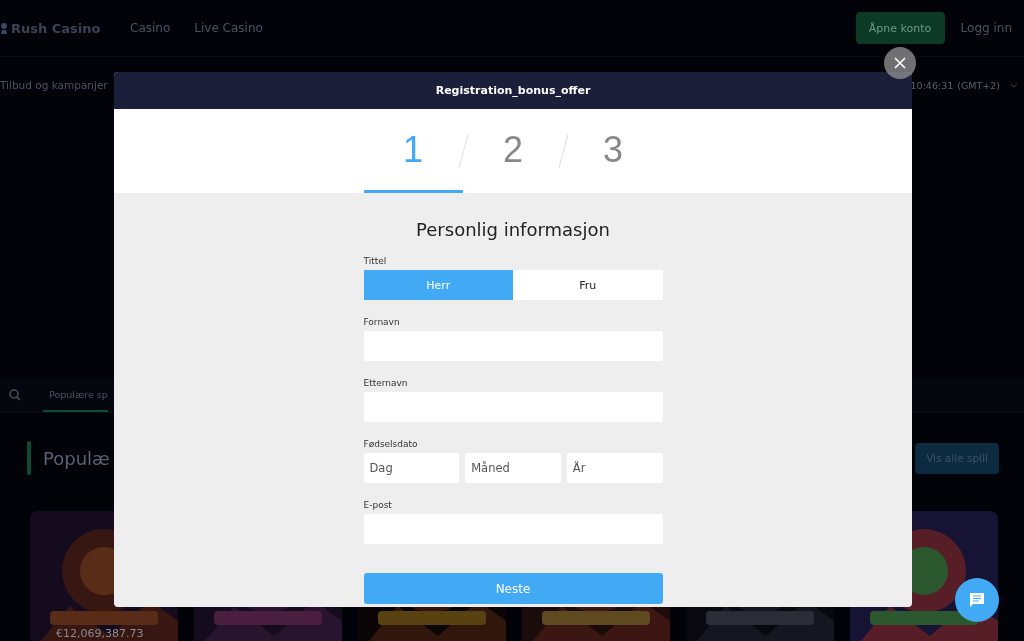 This screenshot has height=641, width=1024. What do you see at coordinates (391, 444) in the screenshot?
I see `field-label: Fødselsdato` at bounding box center [391, 444].